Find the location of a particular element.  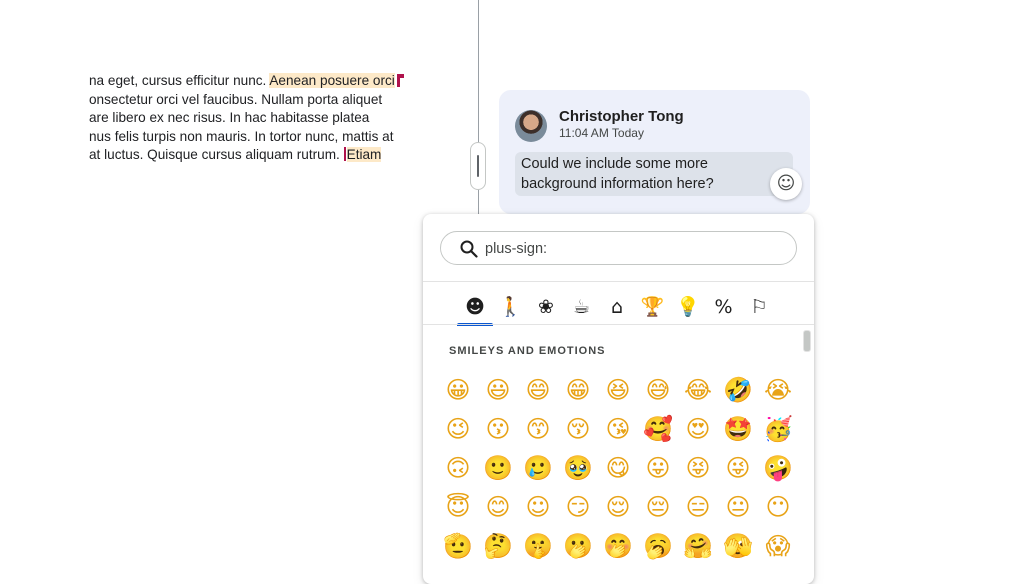

people-icon: 🚶 is located at coordinates (510, 307).